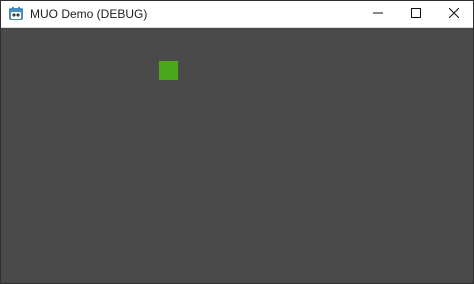 The image size is (474, 284). I want to click on window-controls, so click(416, 14).